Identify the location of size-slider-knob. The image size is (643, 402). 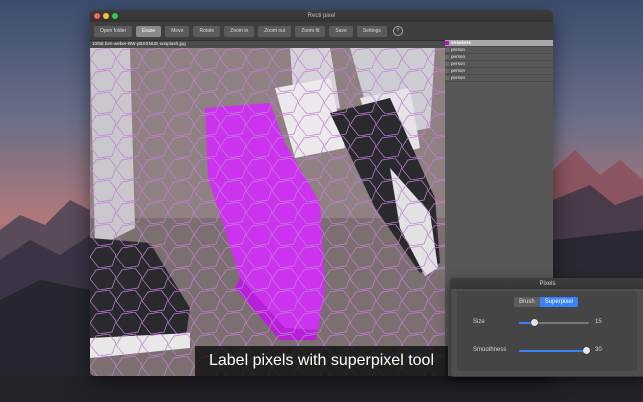
(534, 322).